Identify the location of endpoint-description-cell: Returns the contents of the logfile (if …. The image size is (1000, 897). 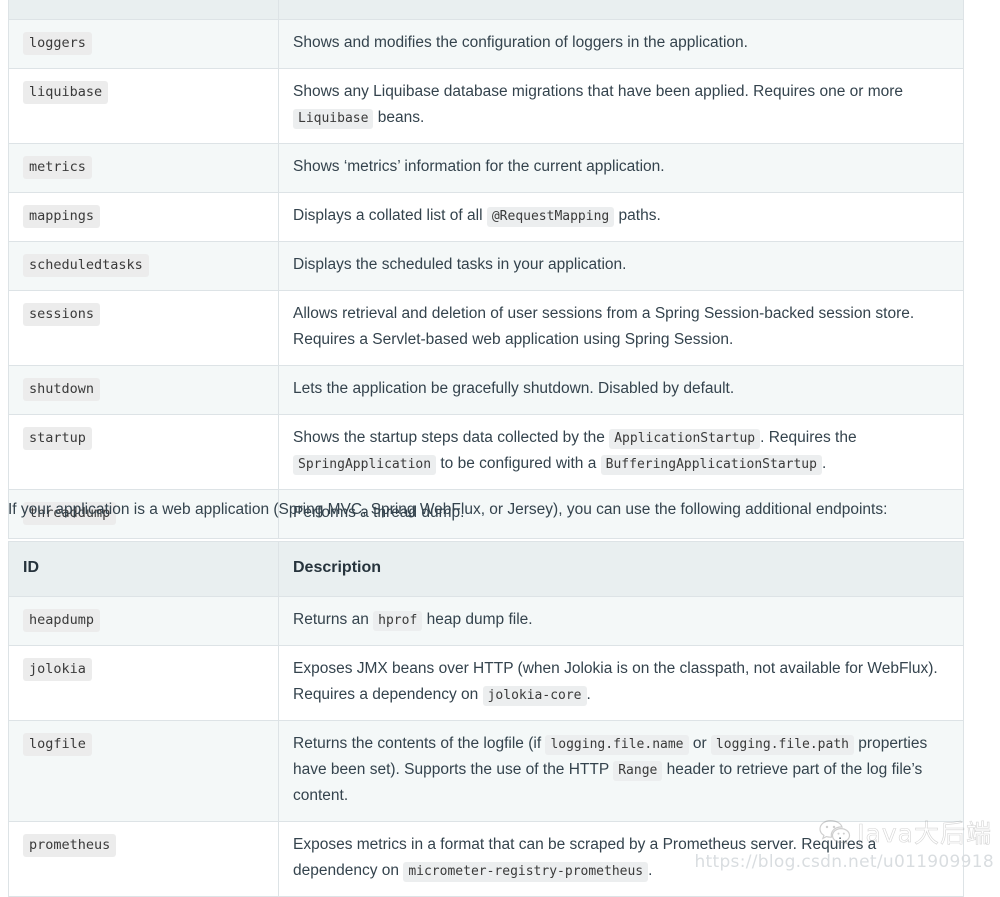
(621, 771).